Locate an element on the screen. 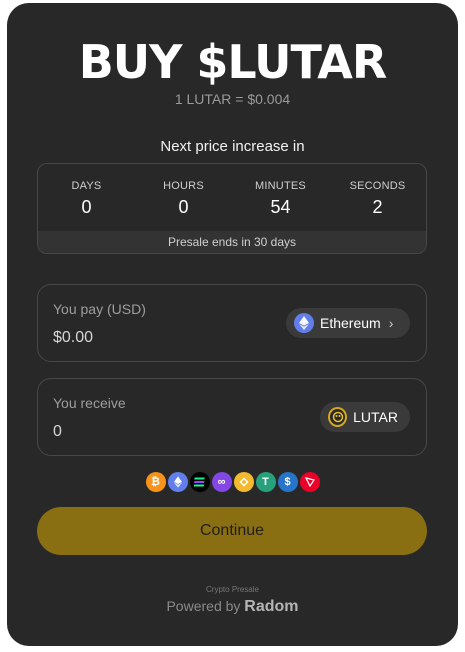 This screenshot has height=652, width=465. solana-icon is located at coordinates (199, 482).